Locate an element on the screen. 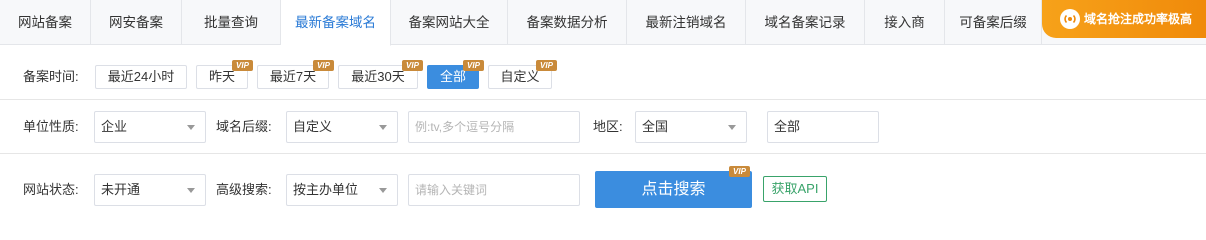 The height and width of the screenshot is (240, 1206). time-option-7days: 最近7天 VIP is located at coordinates (295, 74).